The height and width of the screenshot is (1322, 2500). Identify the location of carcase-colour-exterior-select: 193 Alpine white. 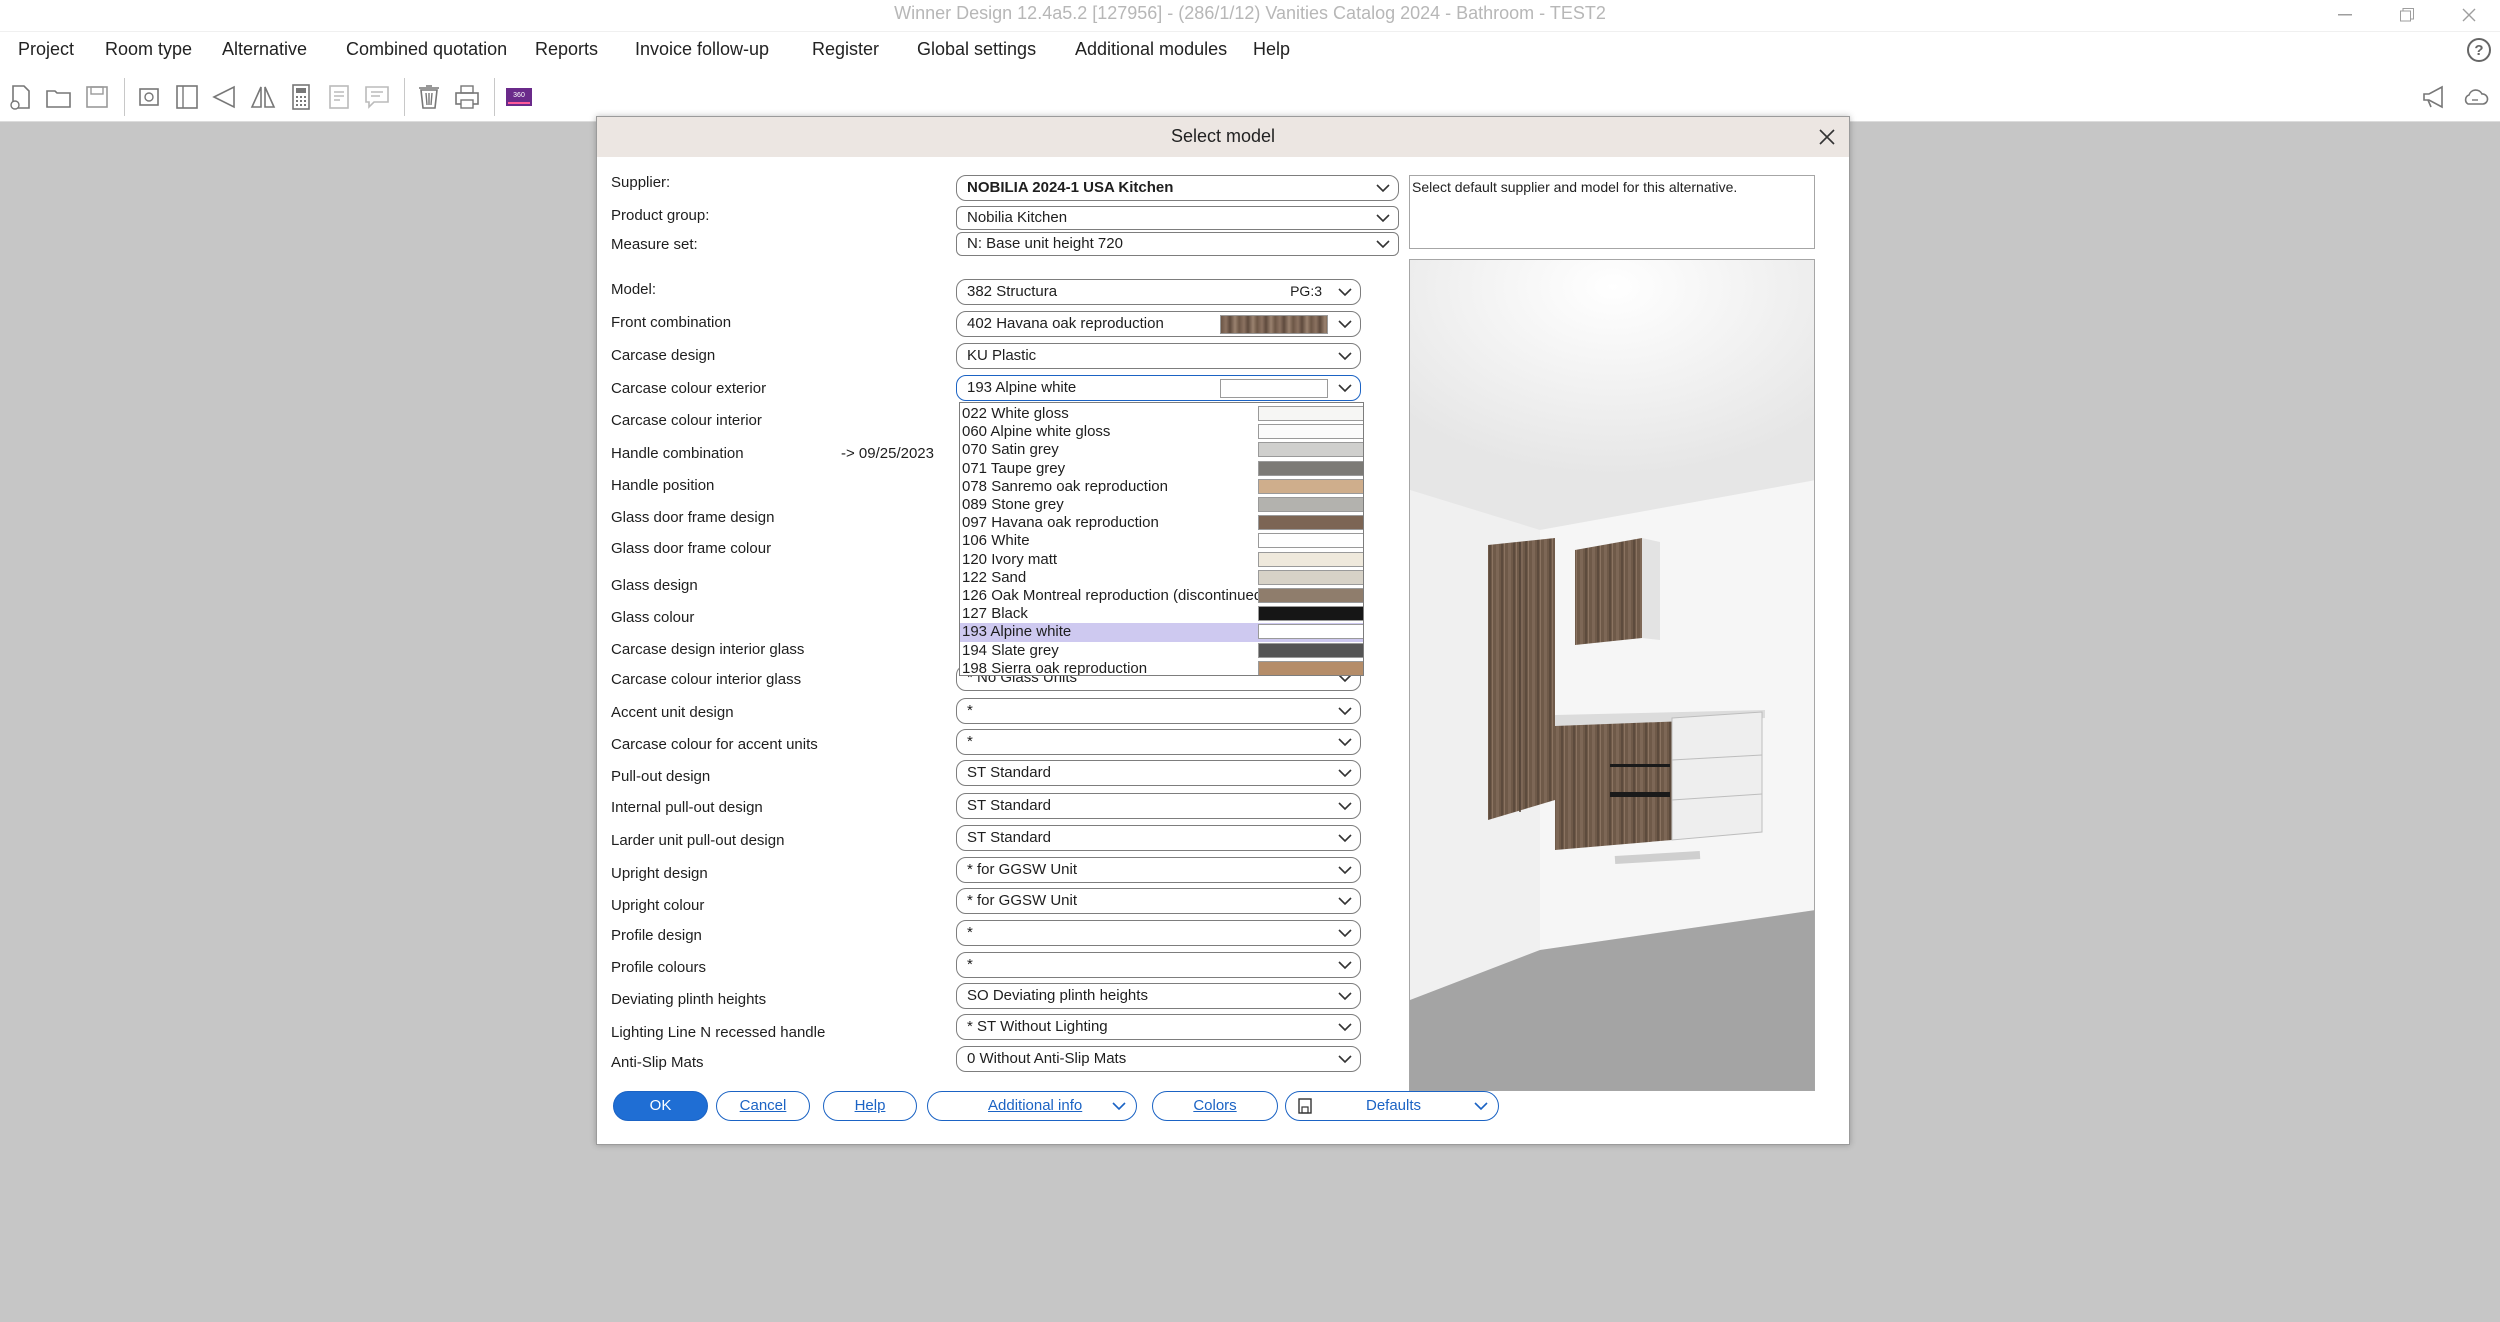
(1158, 388).